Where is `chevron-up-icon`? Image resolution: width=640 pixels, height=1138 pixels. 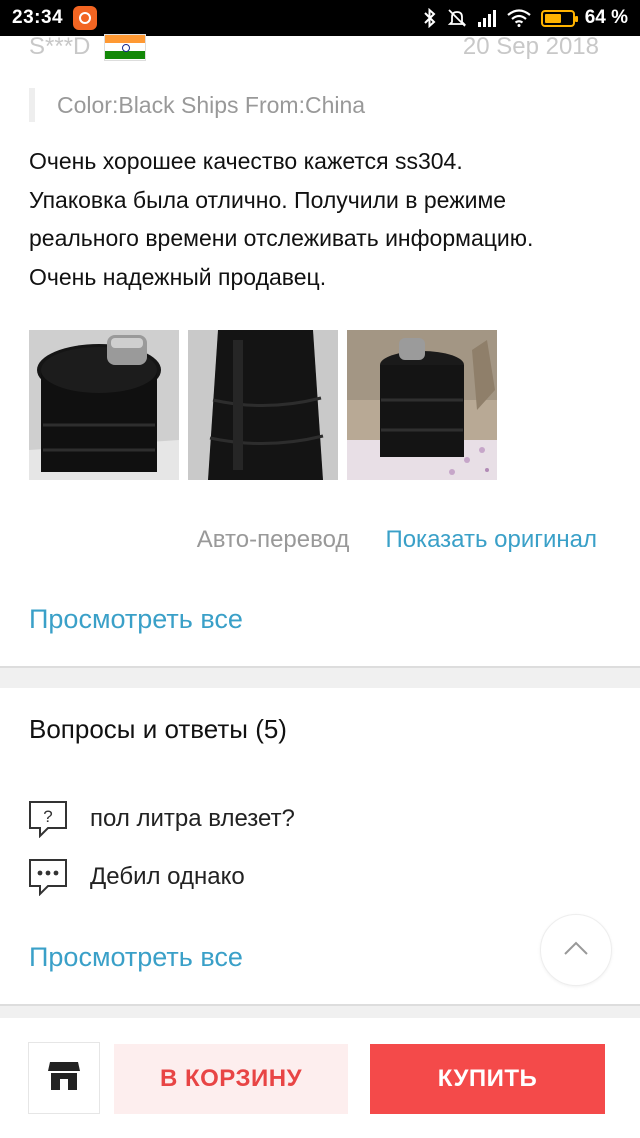 chevron-up-icon is located at coordinates (576, 950).